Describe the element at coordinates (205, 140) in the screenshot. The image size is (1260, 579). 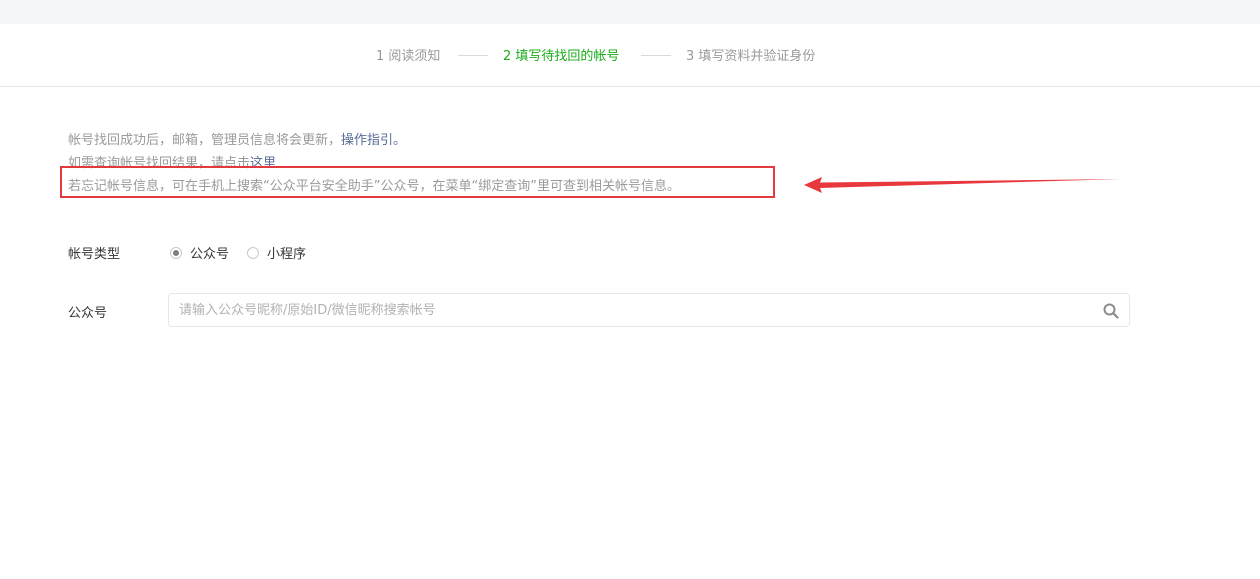
I see `info-text-1: 帐号找回成功后，邮箱，管理员信息将会更新，` at that location.